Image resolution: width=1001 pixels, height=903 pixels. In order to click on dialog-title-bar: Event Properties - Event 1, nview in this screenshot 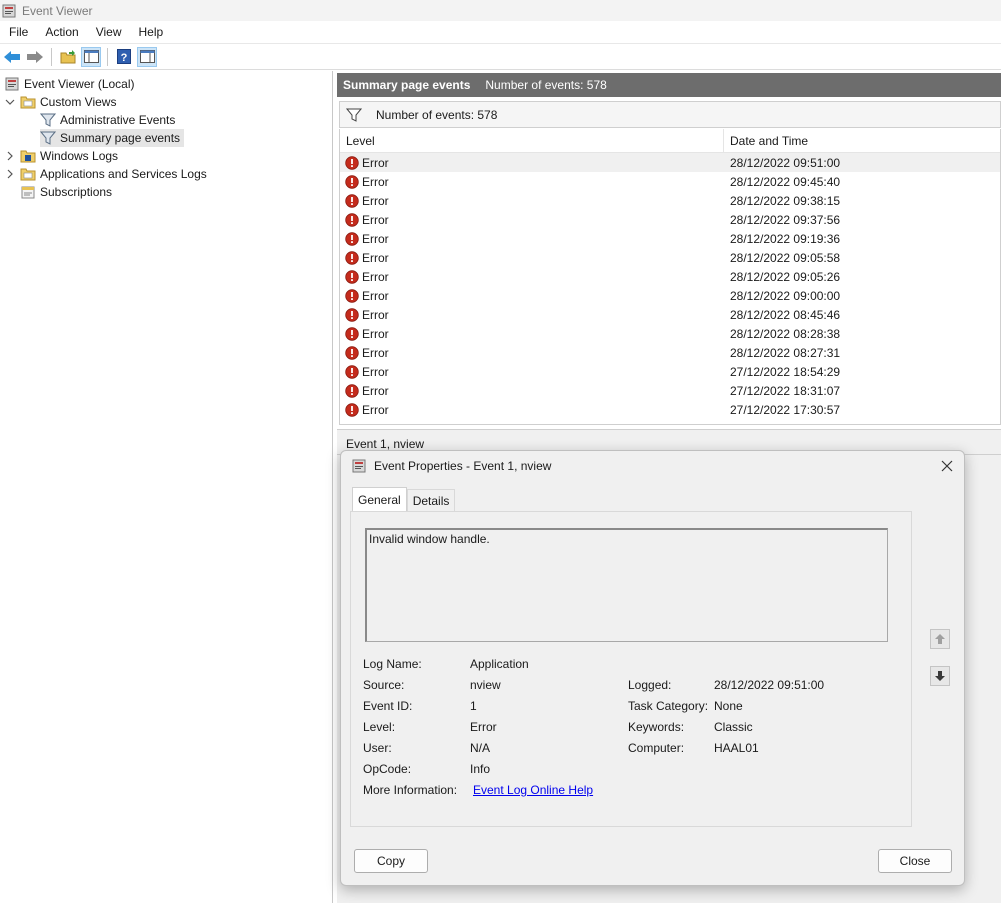, I will do `click(652, 465)`.